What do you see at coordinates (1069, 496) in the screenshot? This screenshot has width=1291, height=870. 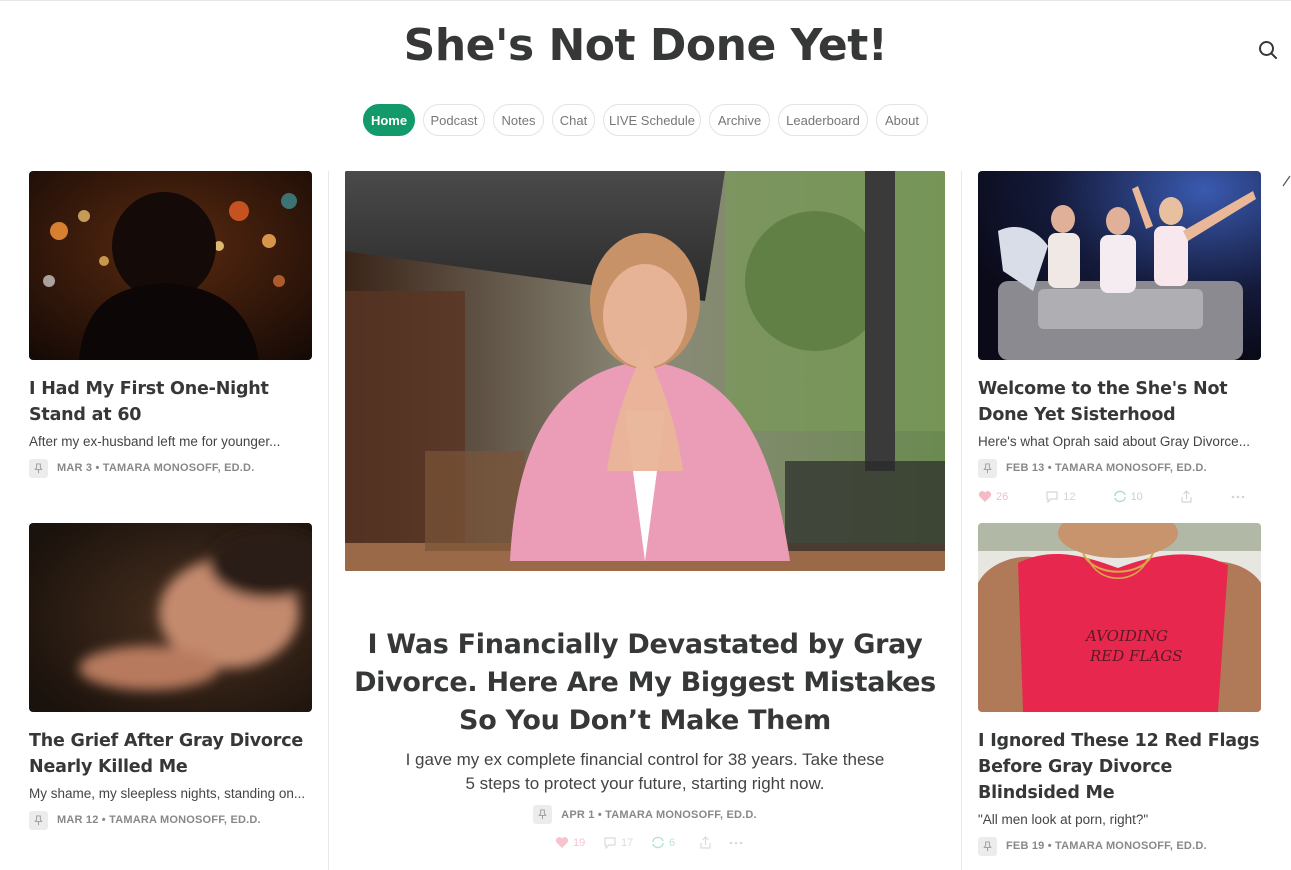 I see `comment-count: 12` at bounding box center [1069, 496].